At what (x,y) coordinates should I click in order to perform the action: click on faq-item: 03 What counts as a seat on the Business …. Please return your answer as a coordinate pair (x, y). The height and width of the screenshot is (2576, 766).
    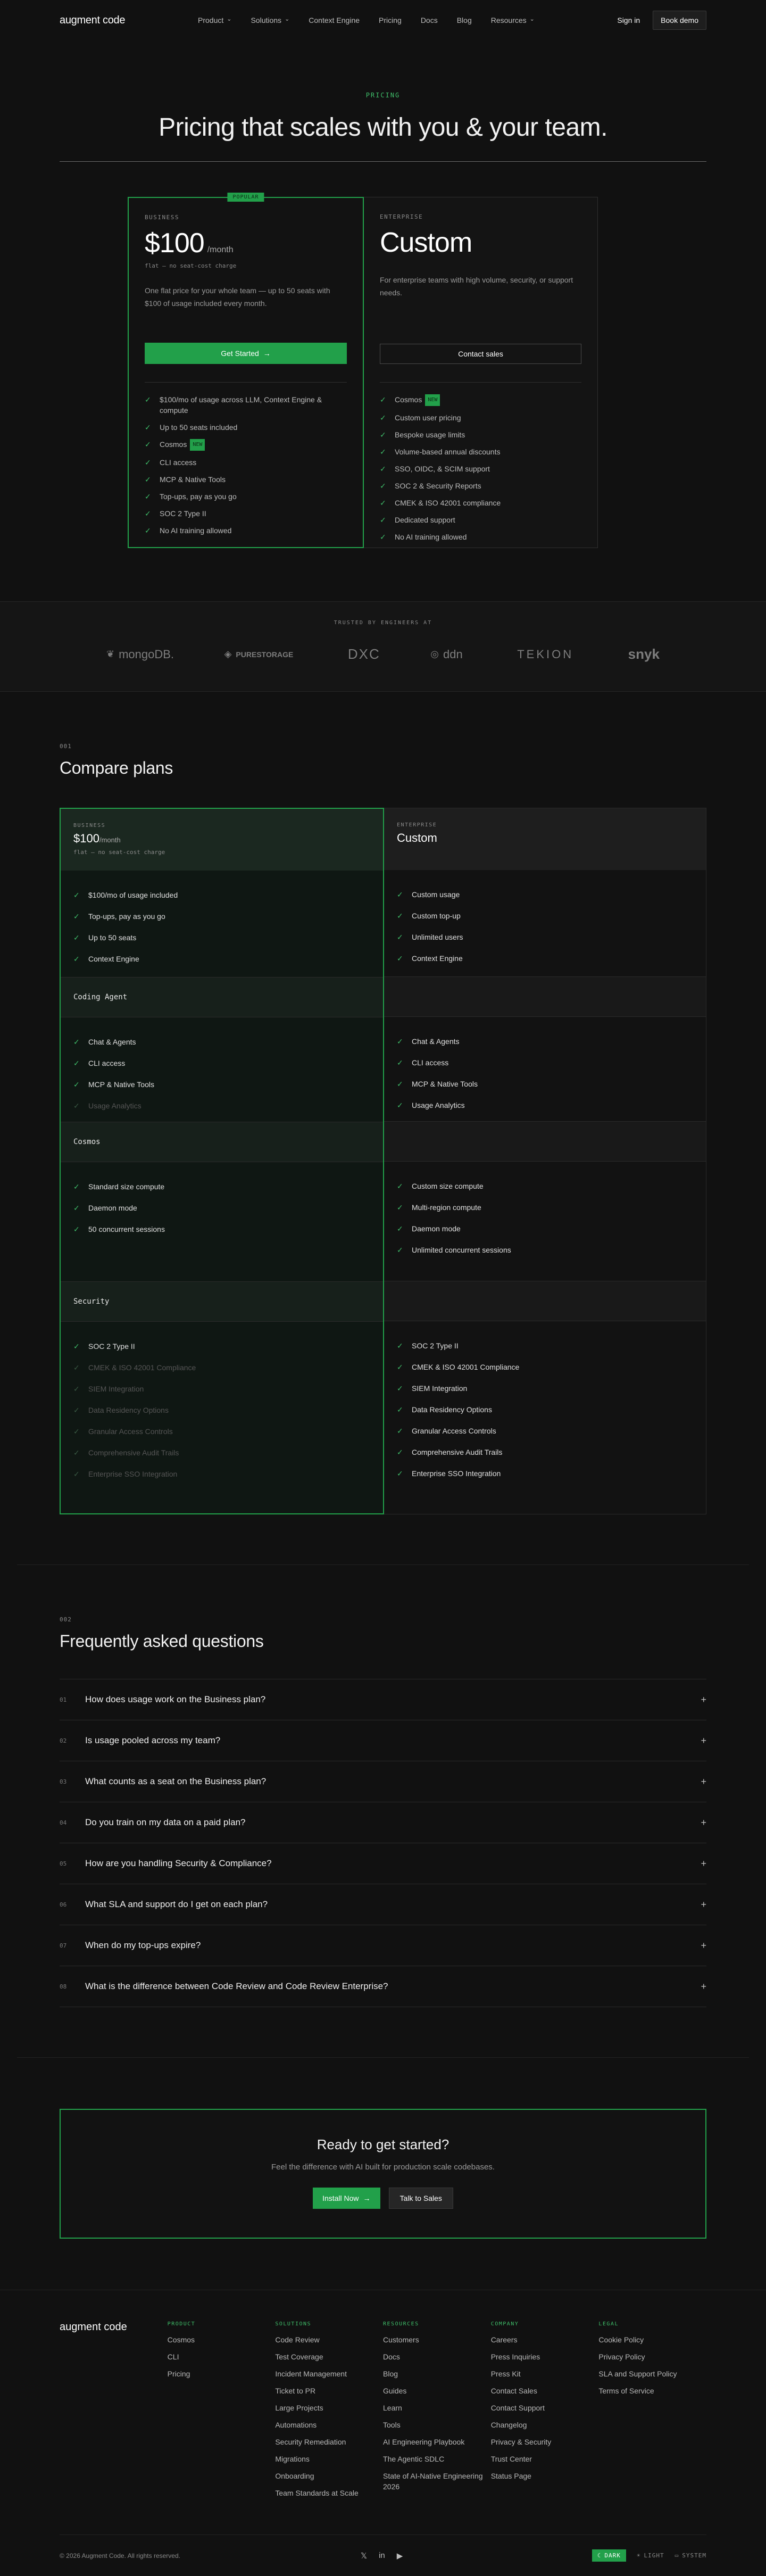
    Looking at the image, I should click on (383, 1781).